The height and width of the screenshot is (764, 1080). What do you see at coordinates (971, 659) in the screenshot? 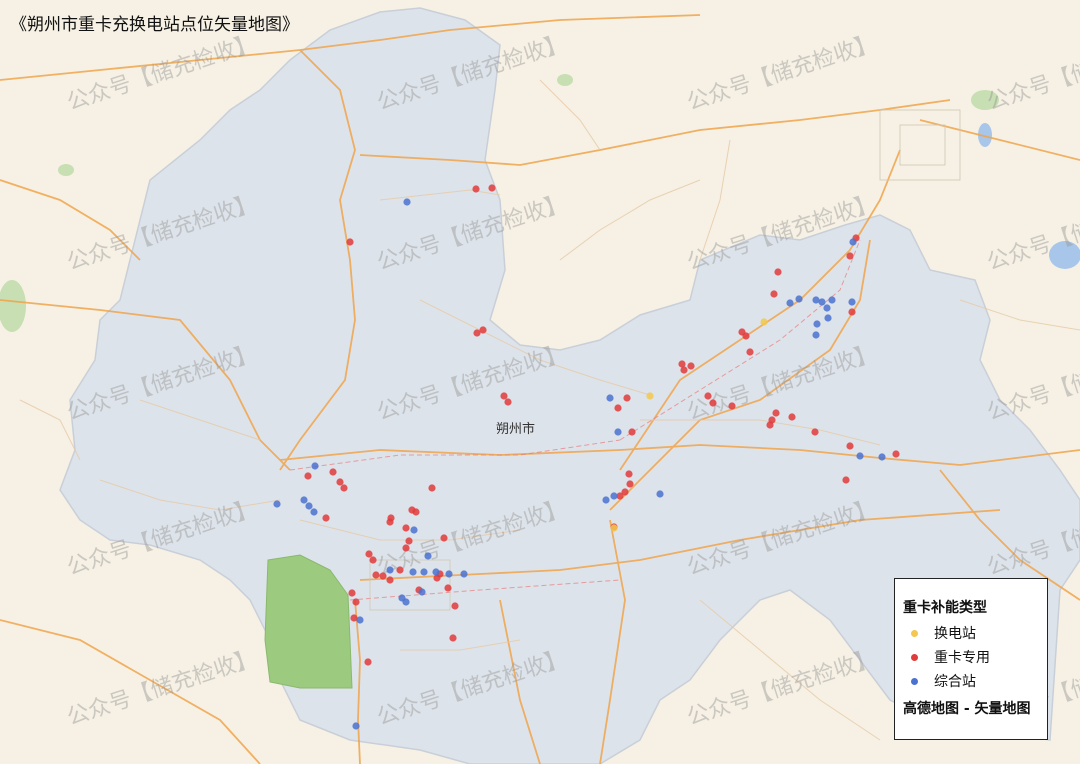
I see `map-legend: 重卡补能类型 换电站 重卡专用 综合站 高德地图 - 矢量地图` at bounding box center [971, 659].